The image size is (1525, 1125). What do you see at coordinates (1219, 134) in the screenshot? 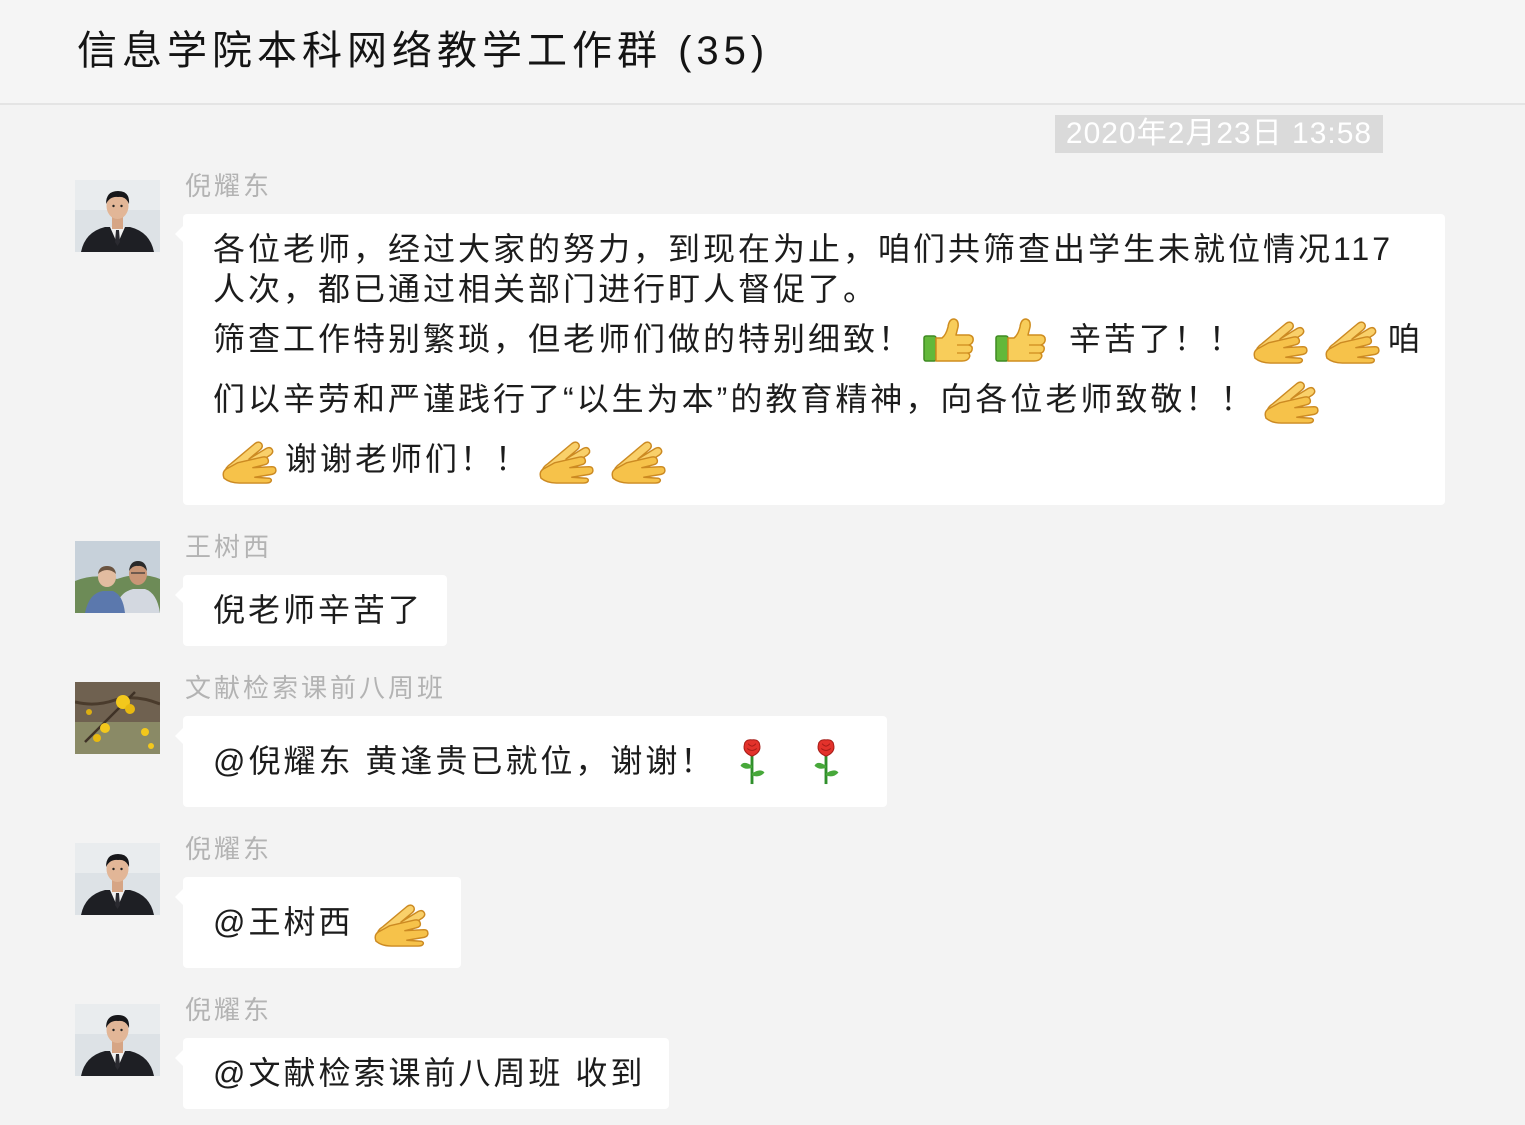
I see `timestamp-badge: 2020年2月23日 13:58` at bounding box center [1219, 134].